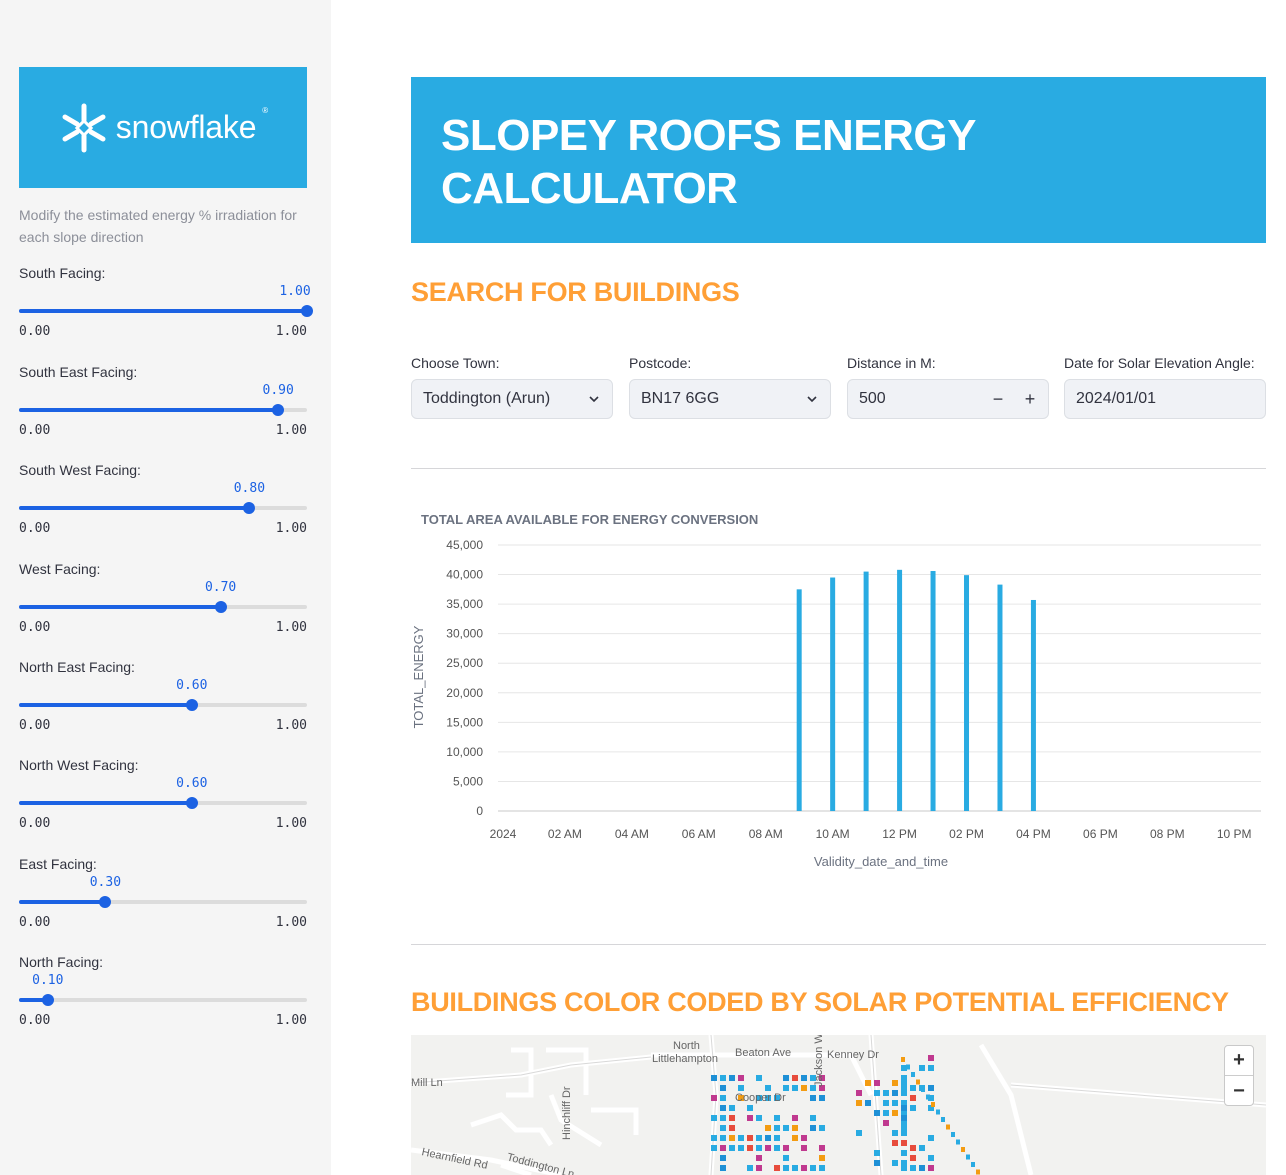 The image size is (1286, 1175). Describe the element at coordinates (632, 834) in the screenshot. I see `chart-x-tick-label: 04 AM` at that location.